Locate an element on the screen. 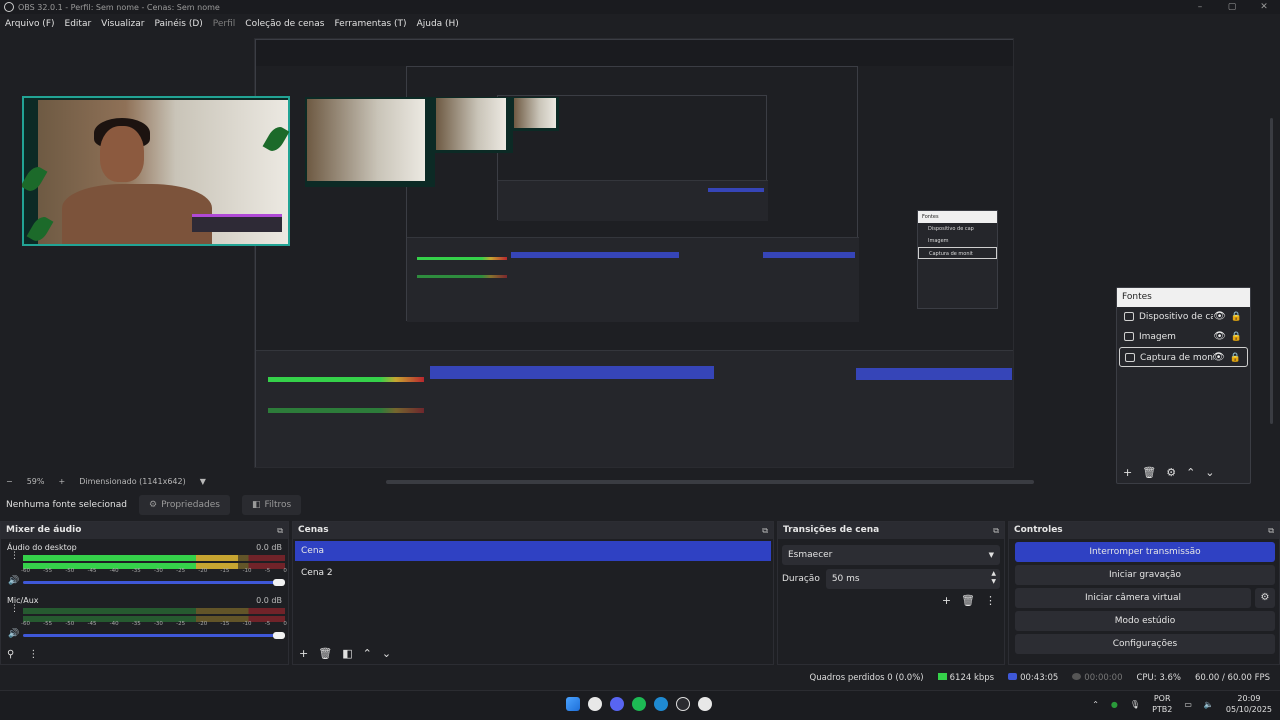  filters-button: ◧ Filtros is located at coordinates (271, 505).